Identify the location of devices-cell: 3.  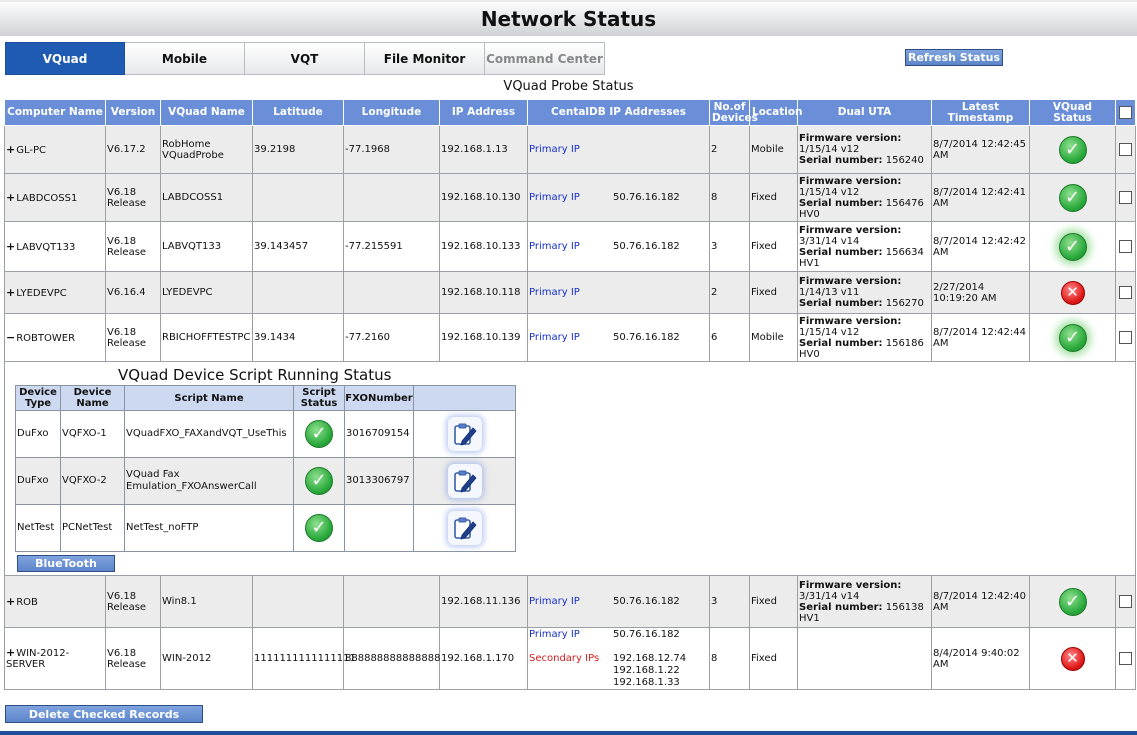
(729, 246).